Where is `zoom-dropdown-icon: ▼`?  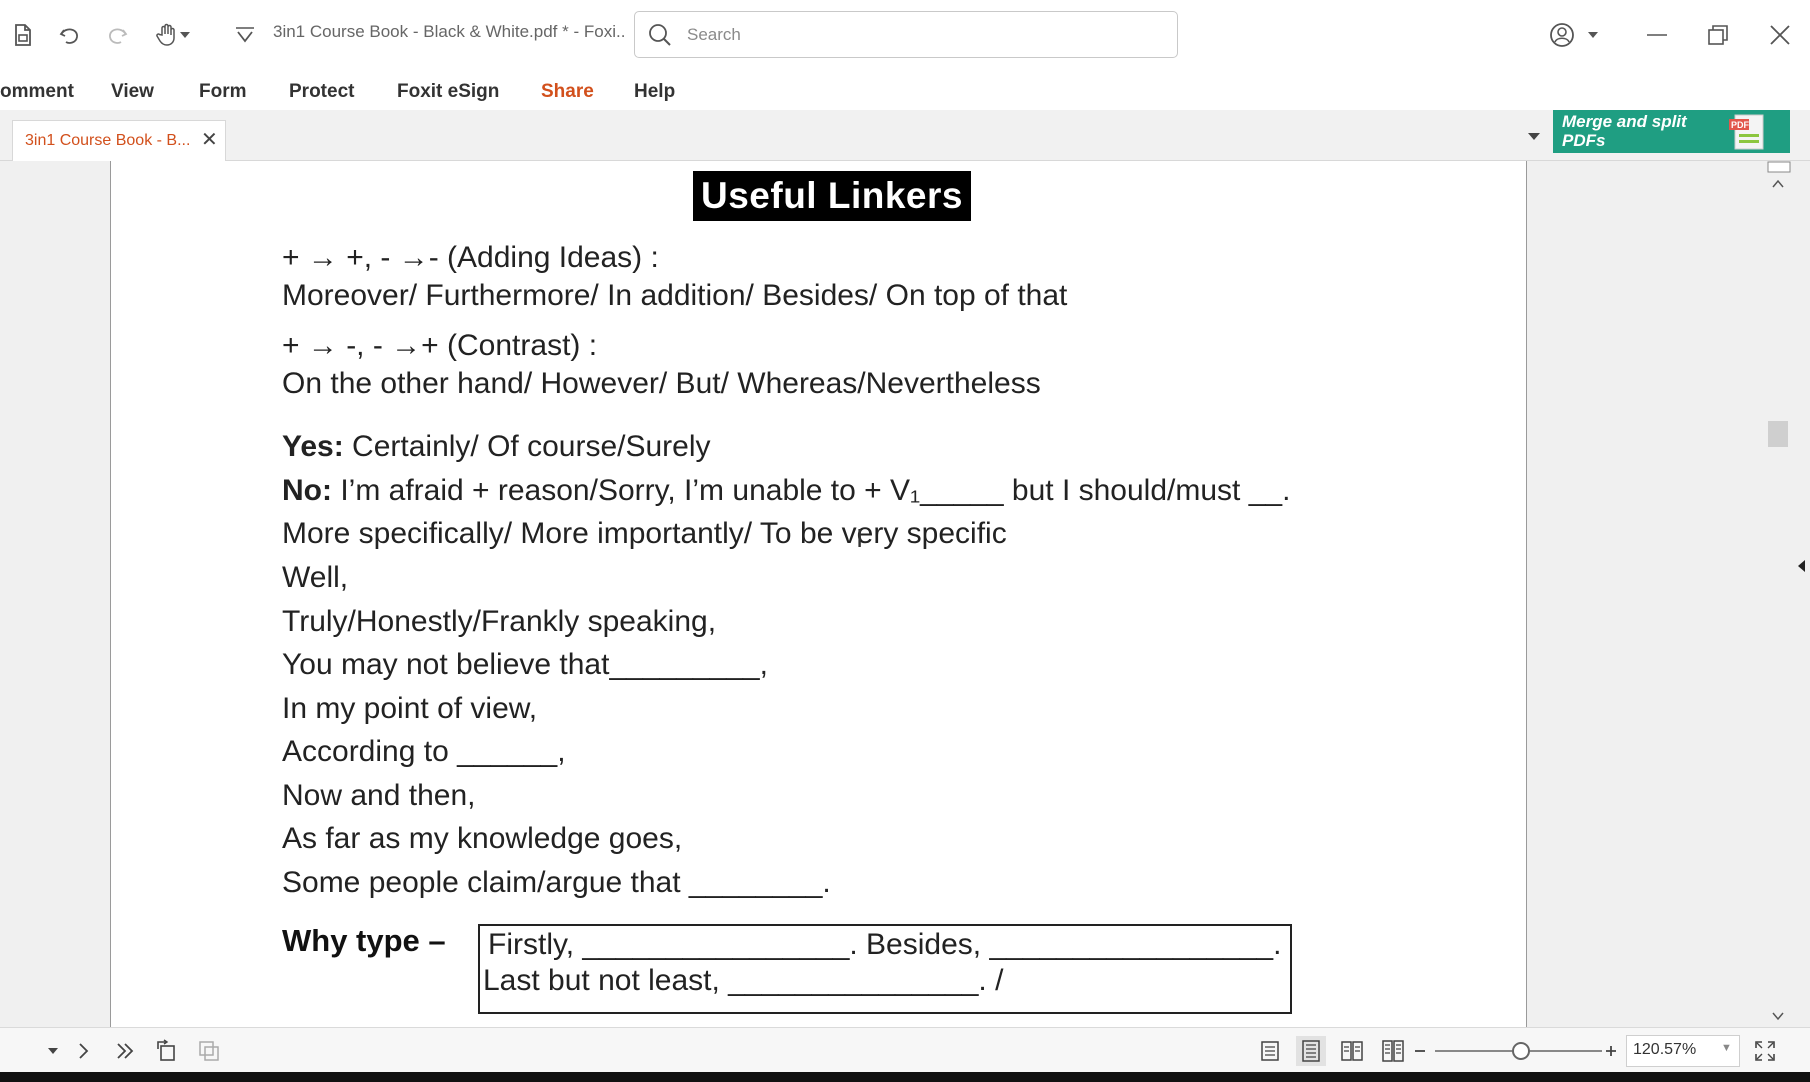
zoom-dropdown-icon: ▼ is located at coordinates (1726, 1048).